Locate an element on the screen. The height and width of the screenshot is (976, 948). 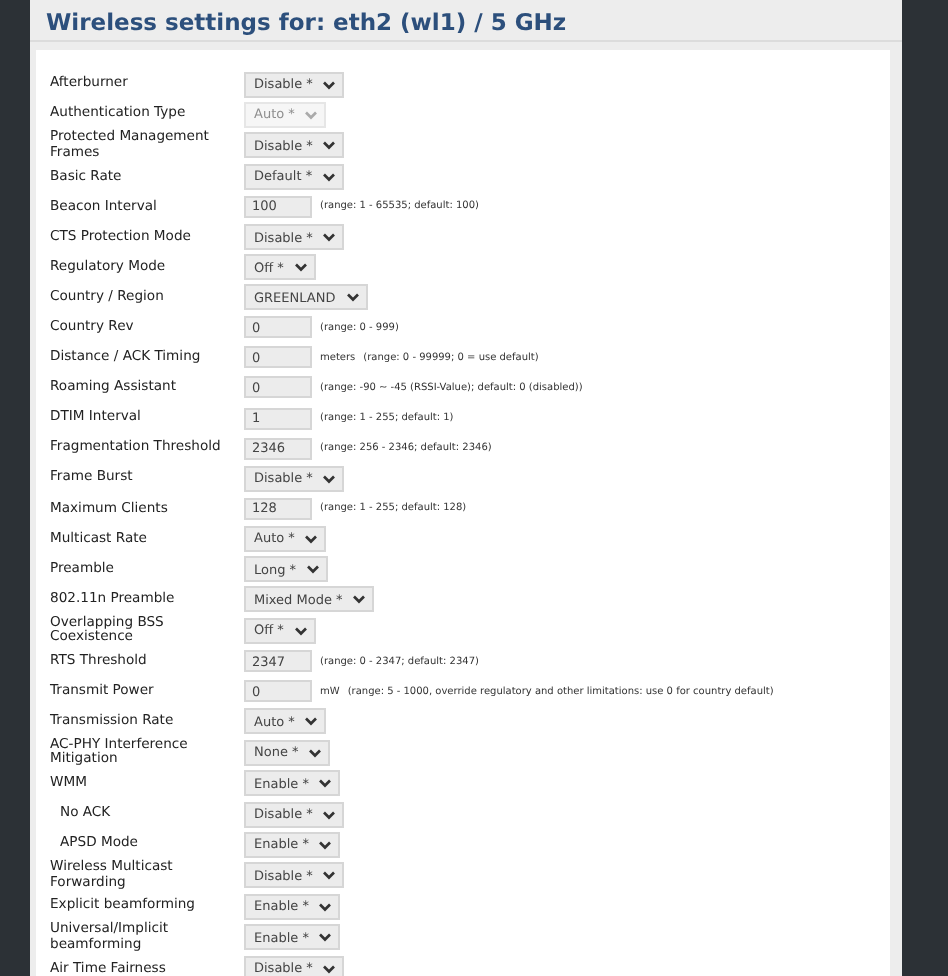
section-title: Wireless settings for: eth2 (wl1) / 5 GHz is located at coordinates (306, 22).